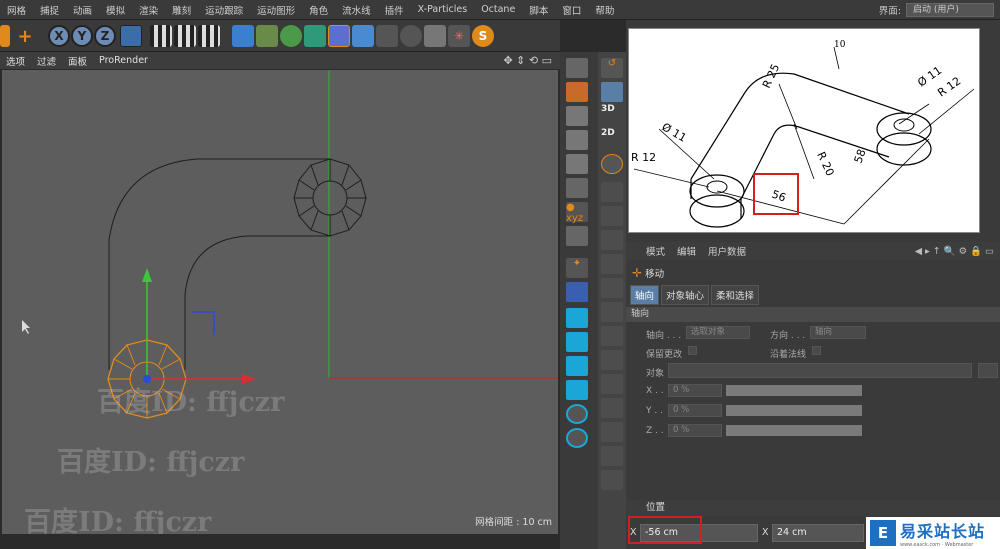 Image resolution: width=1000 pixels, height=549 pixels. Describe the element at coordinates (686, 251) in the screenshot. I see `attr-menu-edit: 编辑` at that location.